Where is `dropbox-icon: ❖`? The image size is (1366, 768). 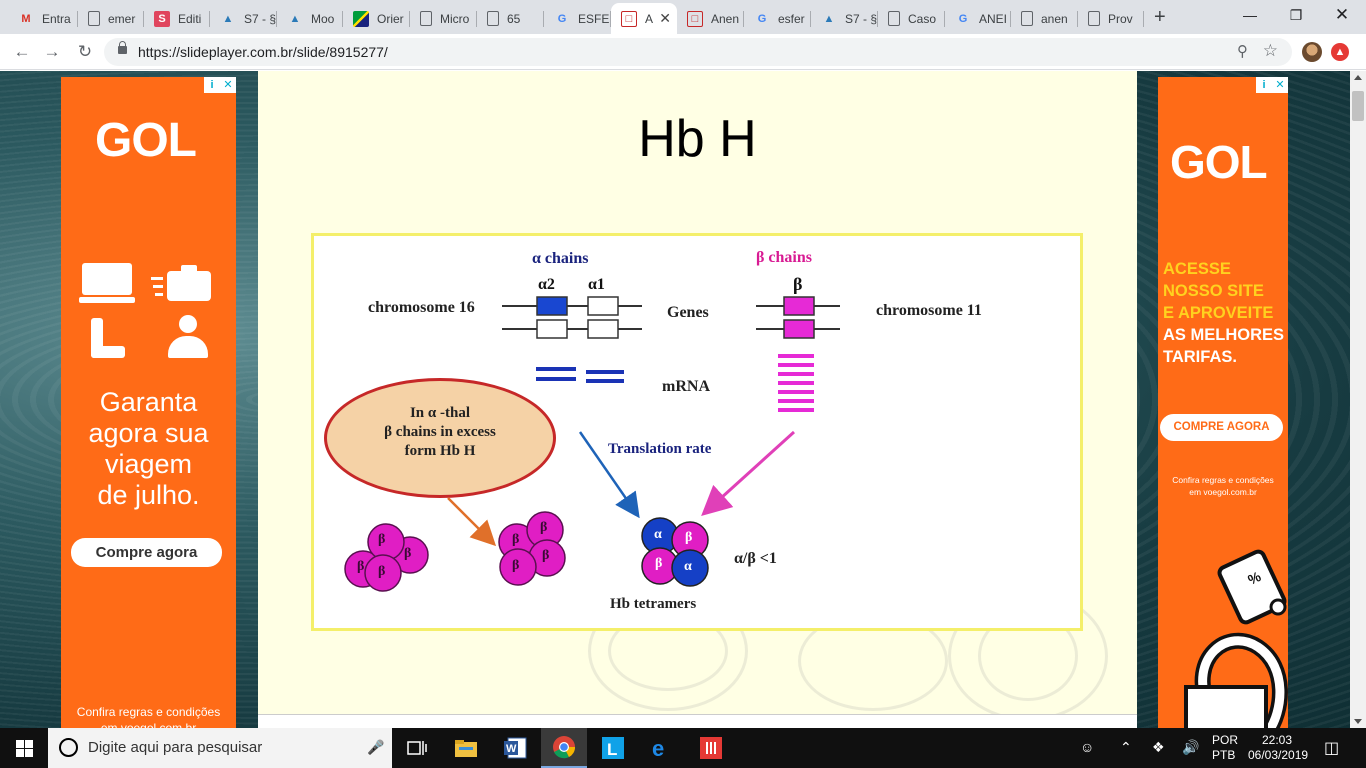 dropbox-icon: ❖ is located at coordinates (1158, 747).